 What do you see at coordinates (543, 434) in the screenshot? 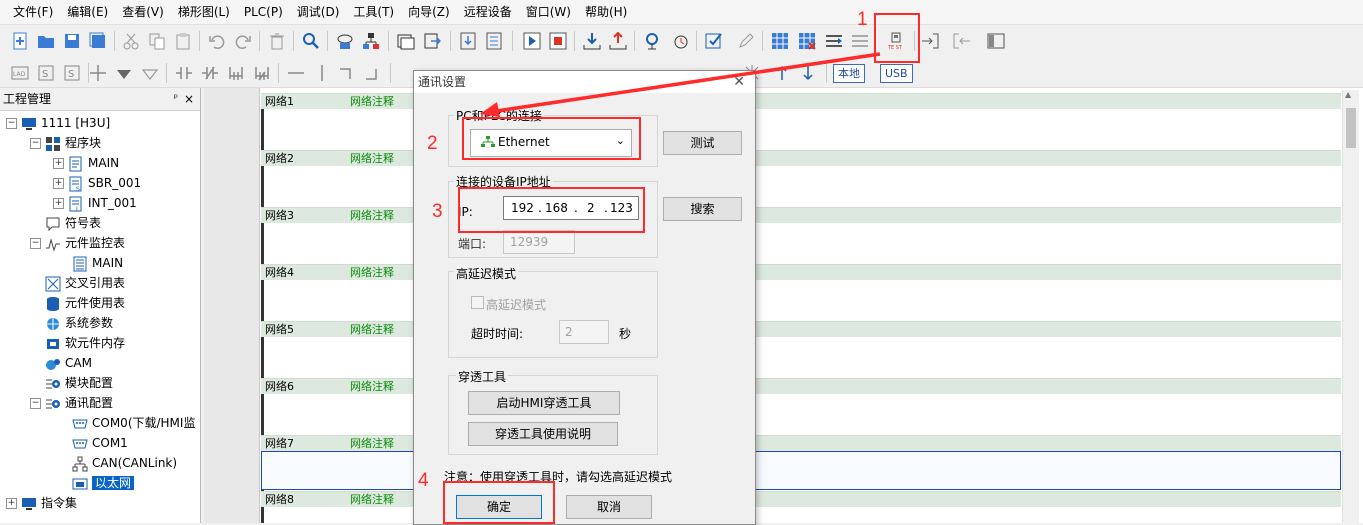
I see `passthrough-help-button: 穿透工具使用说明` at bounding box center [543, 434].